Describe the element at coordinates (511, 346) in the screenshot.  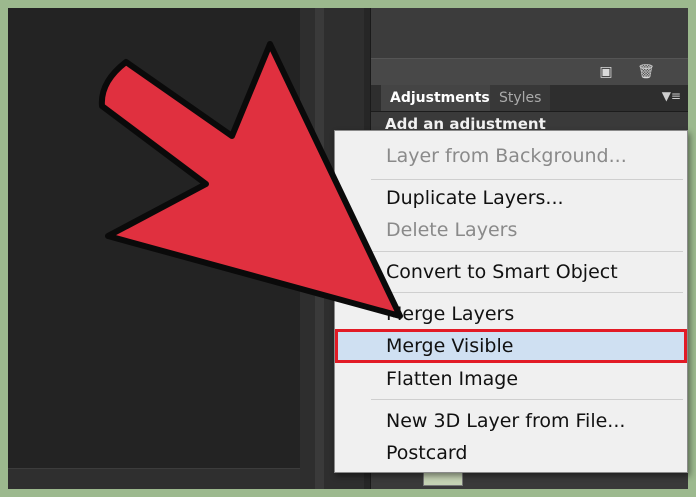
I see `menu-item-merge-visible: Merge Visible` at that location.